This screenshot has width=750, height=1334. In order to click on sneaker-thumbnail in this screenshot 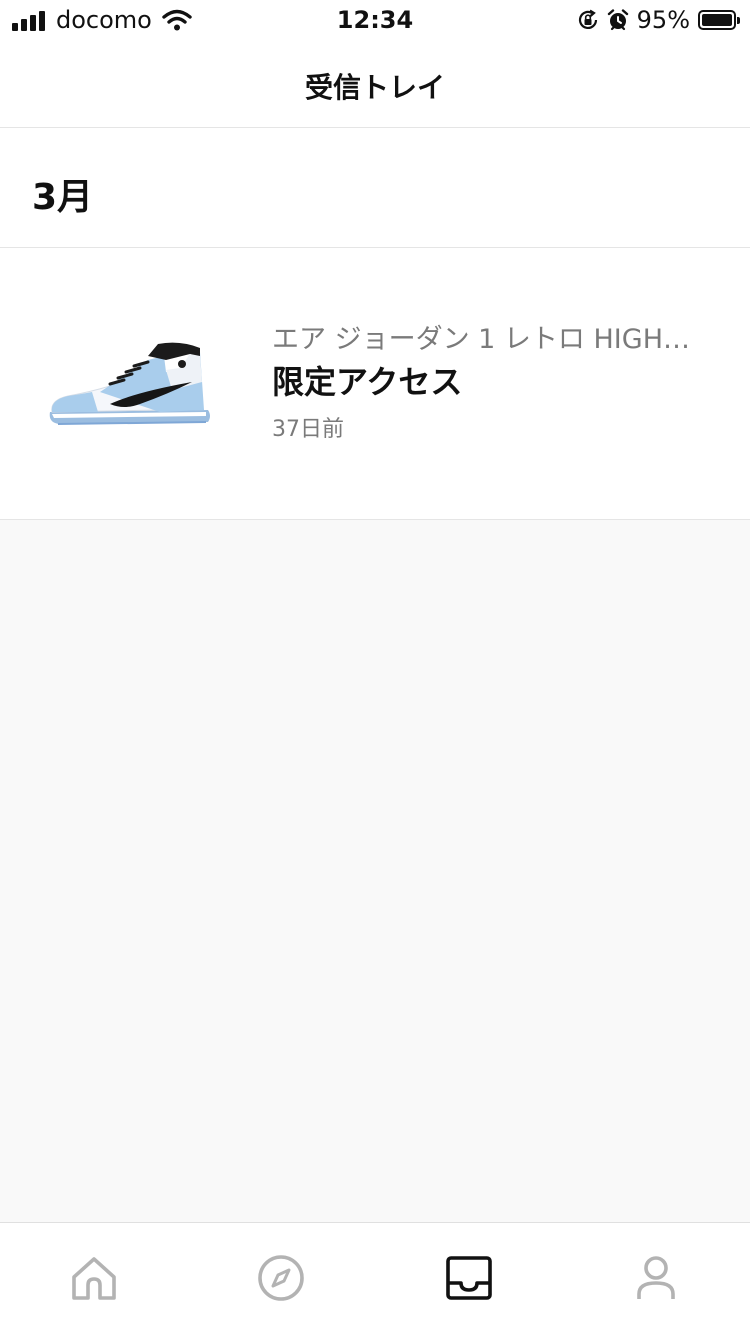, I will do `click(130, 389)`.